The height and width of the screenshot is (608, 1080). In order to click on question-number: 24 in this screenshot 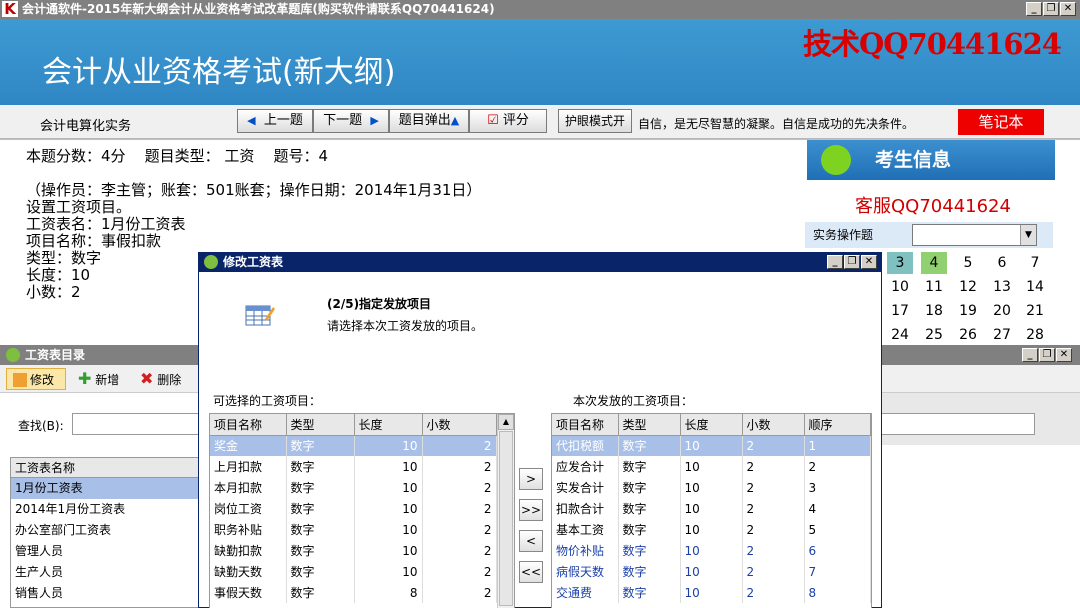, I will do `click(900, 335)`.